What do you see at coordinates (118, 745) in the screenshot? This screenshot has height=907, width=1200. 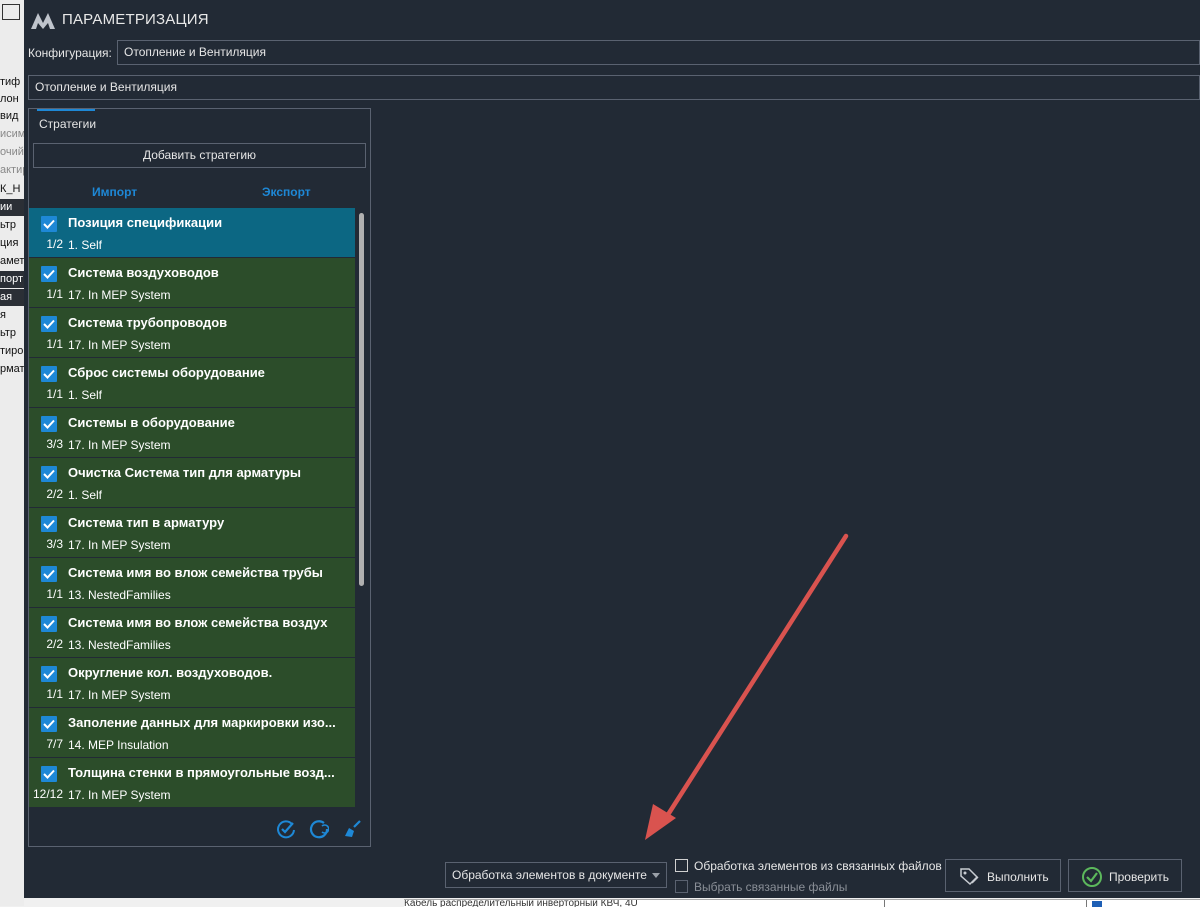 I see `strategy-source: 14. MEP Insulation` at bounding box center [118, 745].